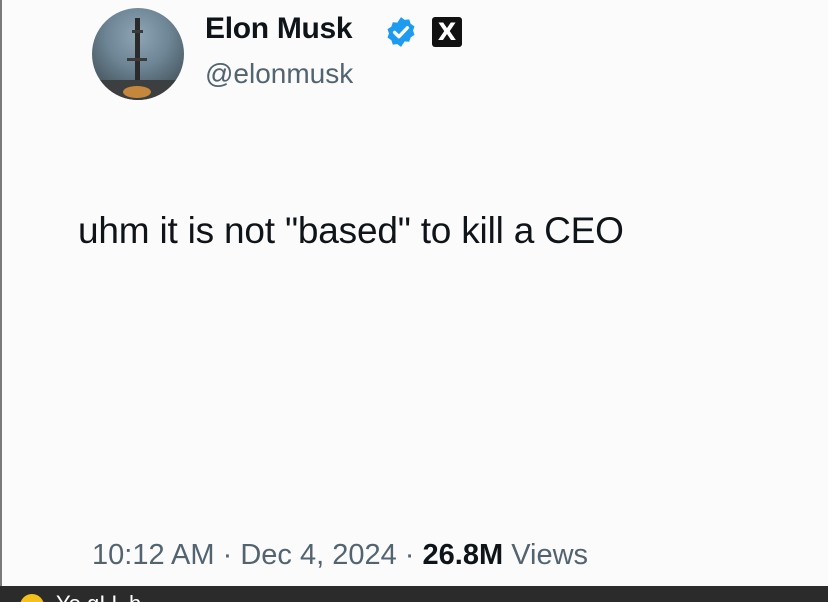 Image resolution: width=828 pixels, height=602 pixels. Describe the element at coordinates (447, 32) in the screenshot. I see `x-logo-icon: X` at that location.